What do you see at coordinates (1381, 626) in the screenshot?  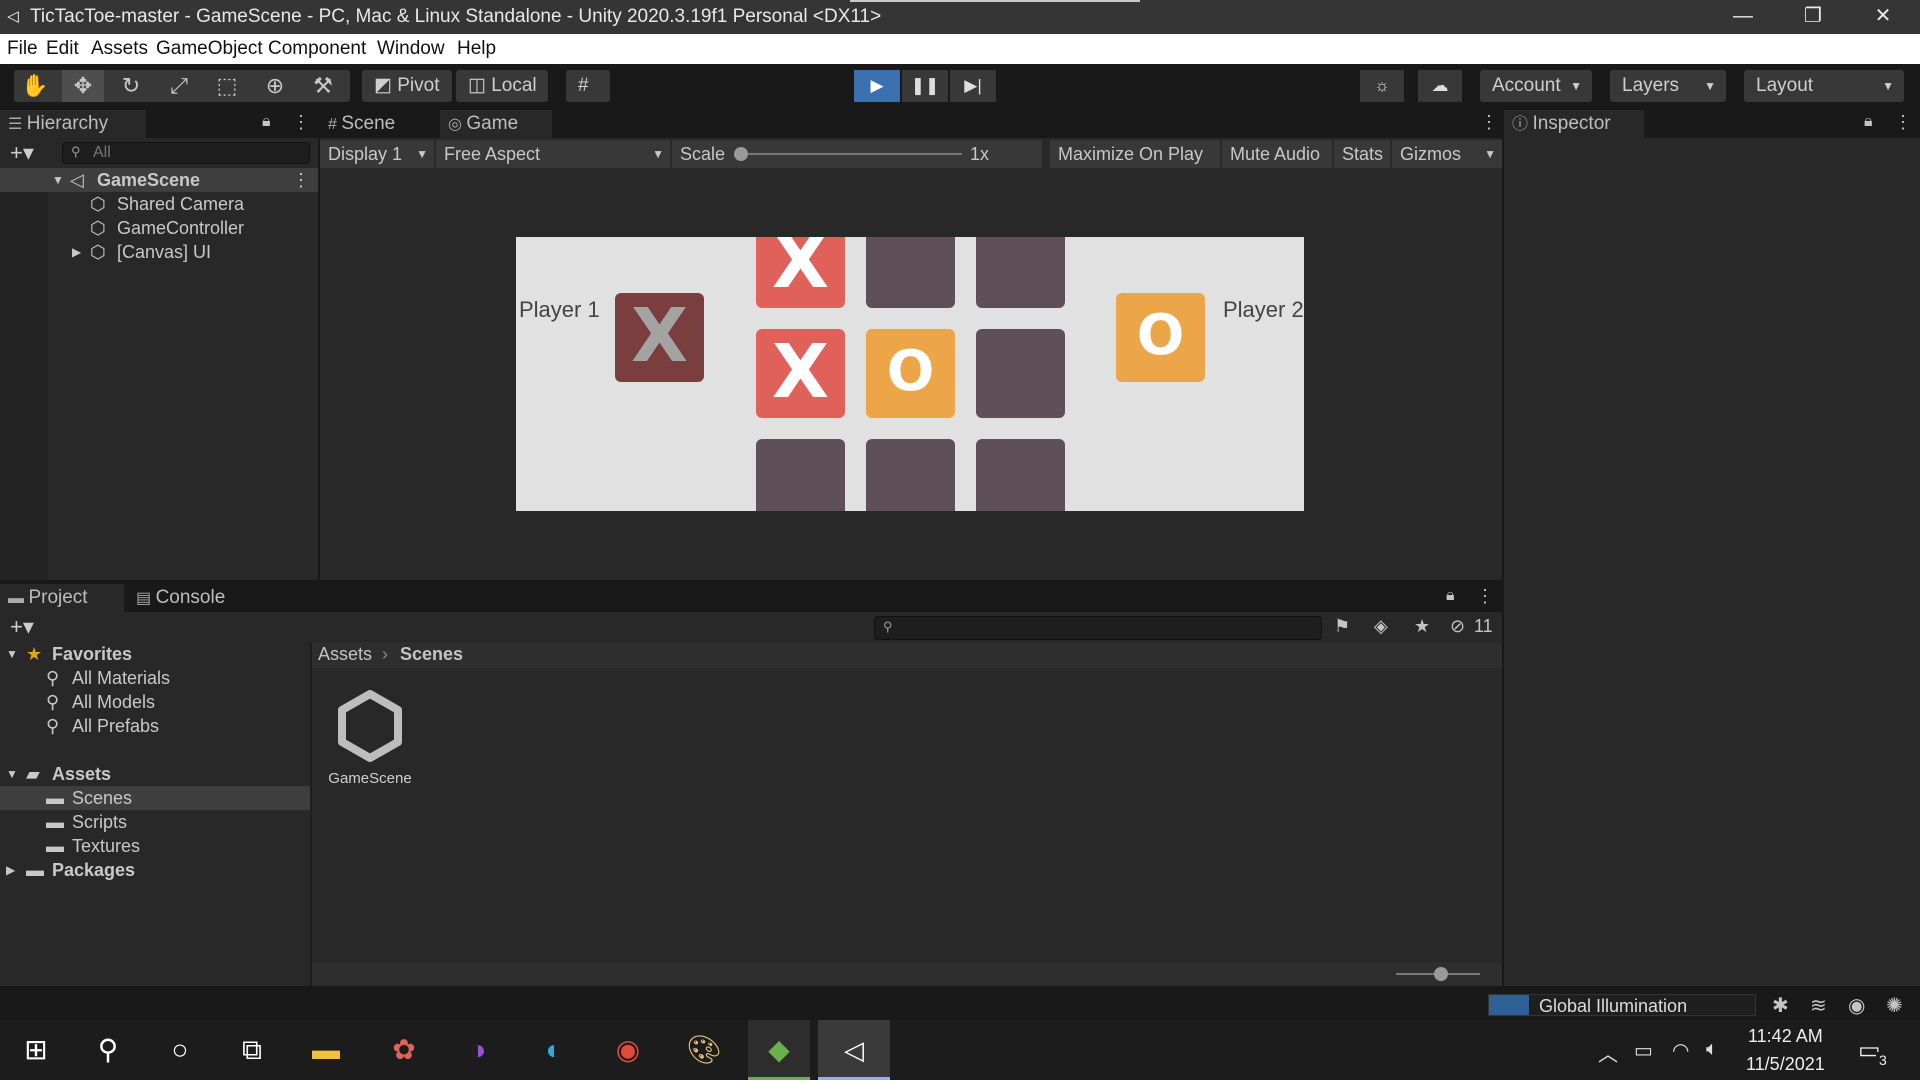 I see `label-icon: ◈` at bounding box center [1381, 626].